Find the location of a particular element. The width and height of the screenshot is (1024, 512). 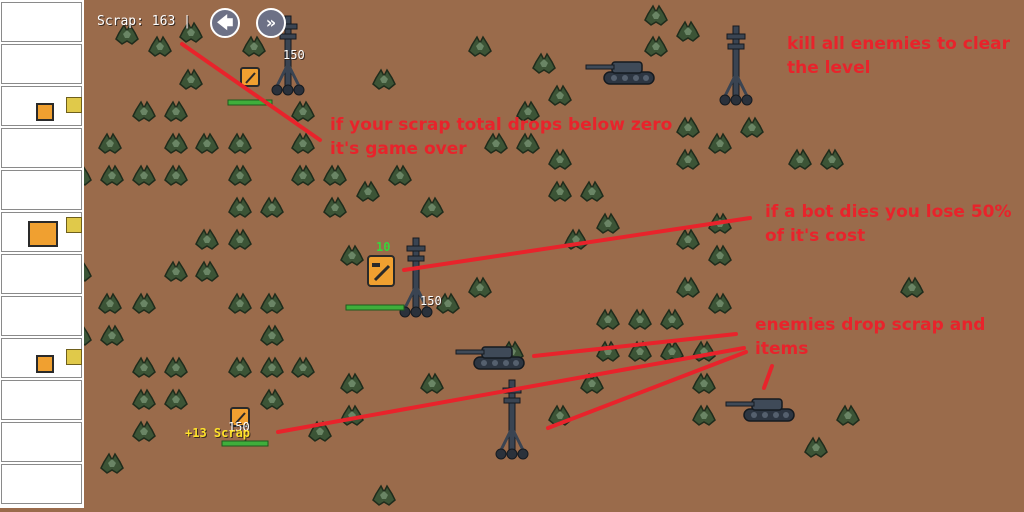

scrap-popup: +13 Scrap is located at coordinates (218, 433).